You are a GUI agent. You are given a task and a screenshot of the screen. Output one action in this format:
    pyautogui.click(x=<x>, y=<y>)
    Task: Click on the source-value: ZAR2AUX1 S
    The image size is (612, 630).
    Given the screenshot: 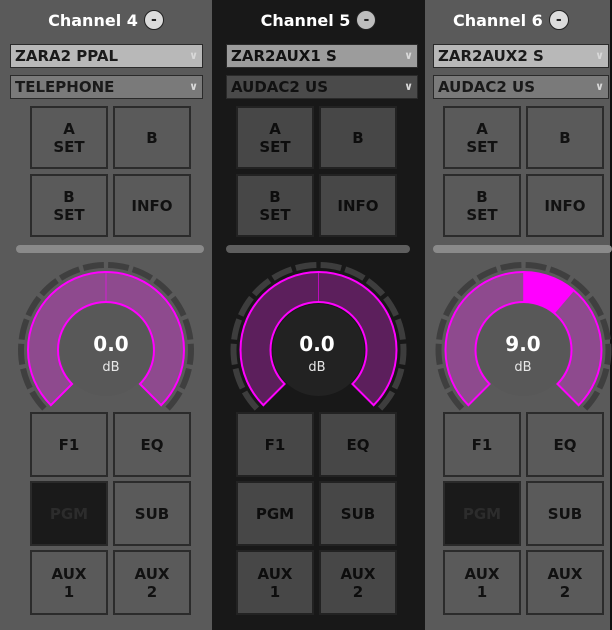 What is the action you would take?
    pyautogui.click(x=284, y=56)
    